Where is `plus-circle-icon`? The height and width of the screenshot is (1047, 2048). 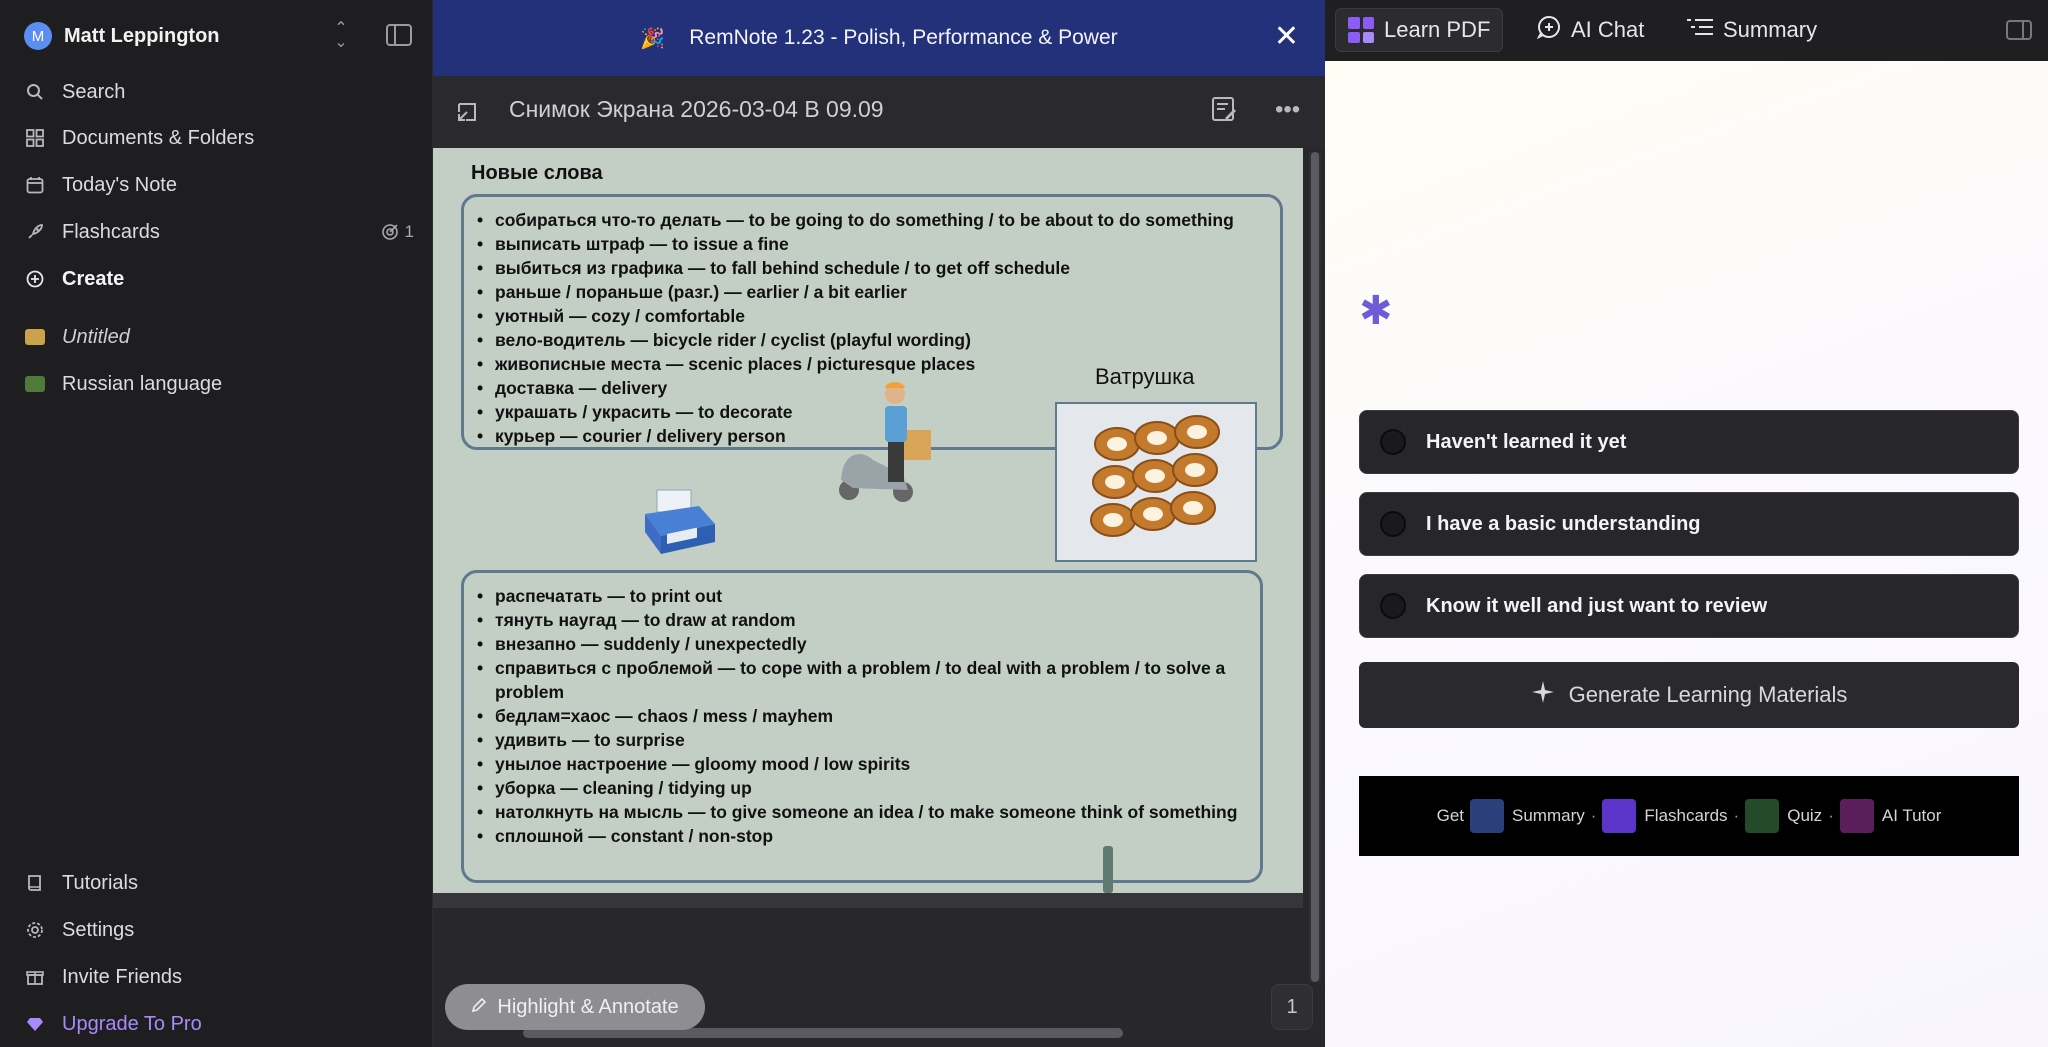
plus-circle-icon is located at coordinates (35, 279).